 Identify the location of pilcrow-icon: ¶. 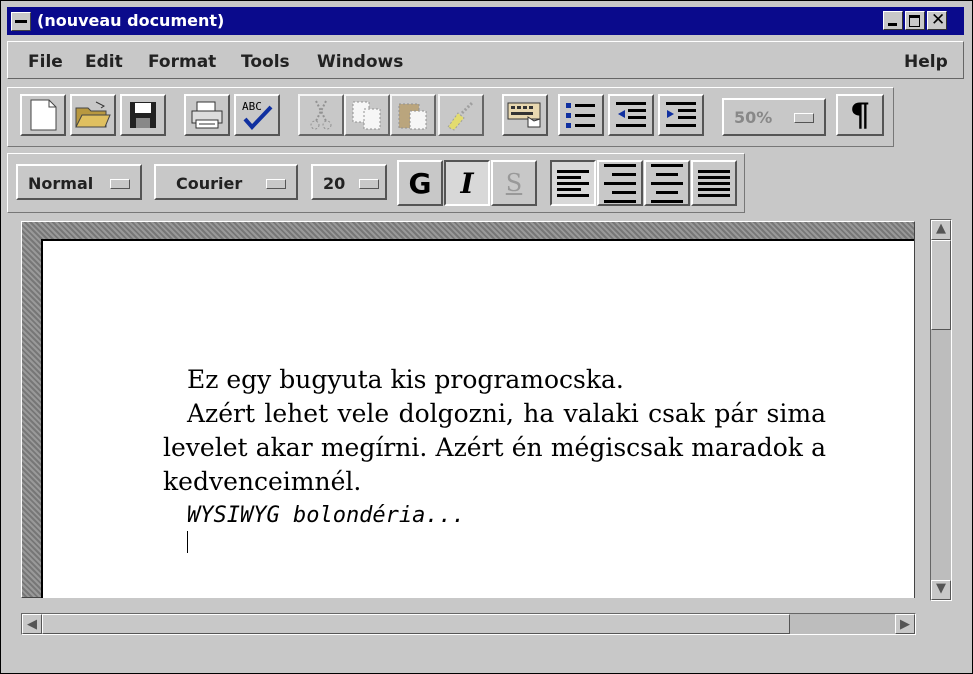
(860, 115).